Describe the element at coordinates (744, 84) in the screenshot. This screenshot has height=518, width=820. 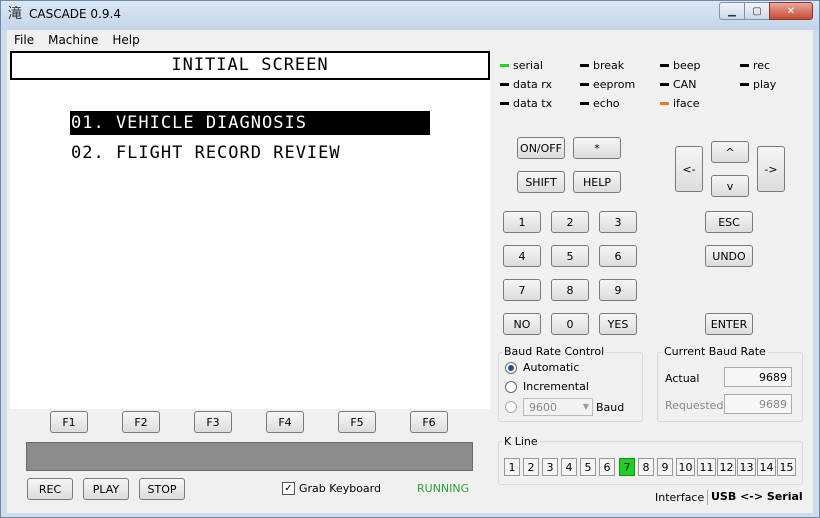
I see `play-led-icon` at that location.